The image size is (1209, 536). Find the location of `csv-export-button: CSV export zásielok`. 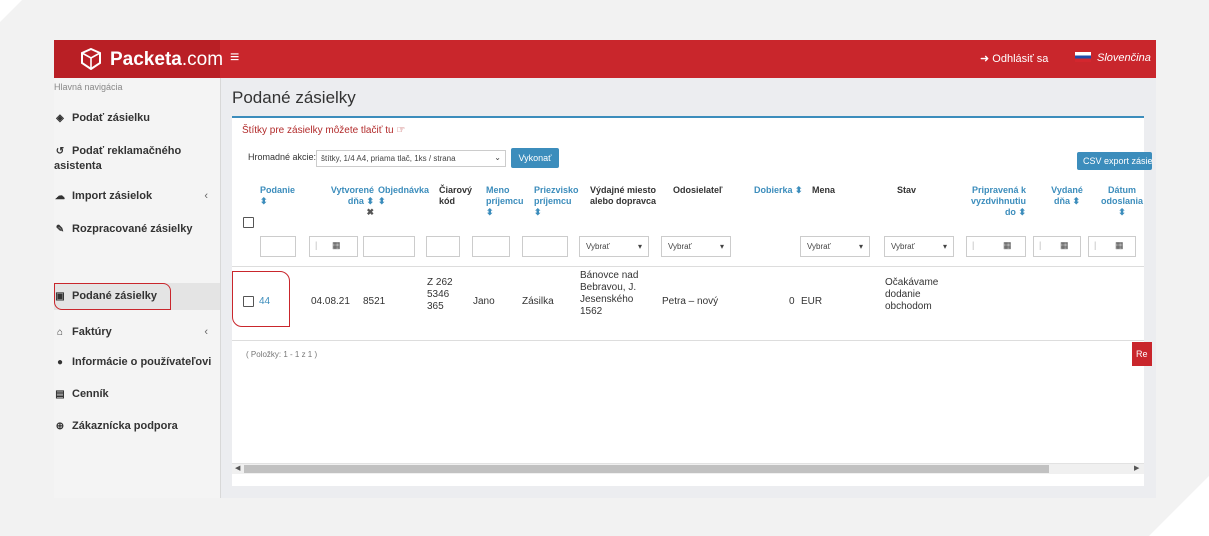

csv-export-button: CSV export zásielok is located at coordinates (1114, 161).